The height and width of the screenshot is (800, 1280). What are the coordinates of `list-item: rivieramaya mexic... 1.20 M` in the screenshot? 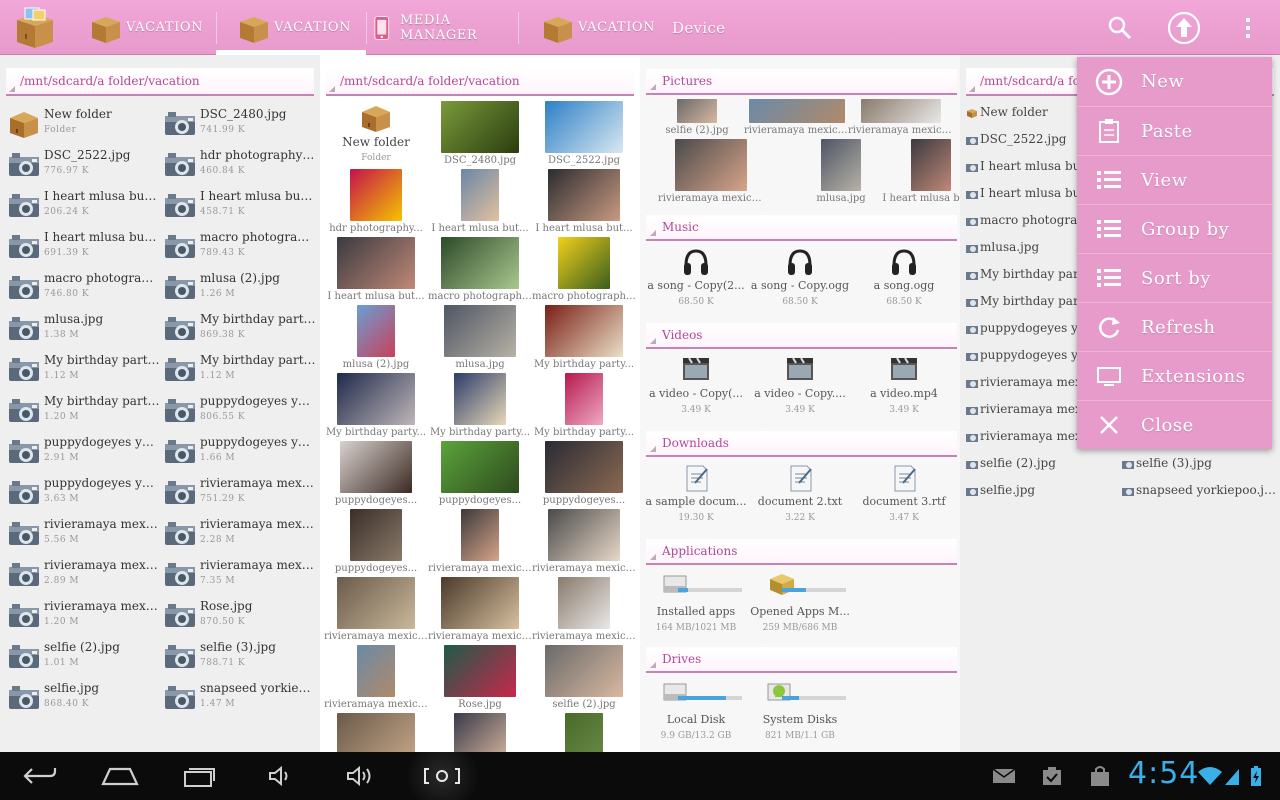 It's located at (83, 614).